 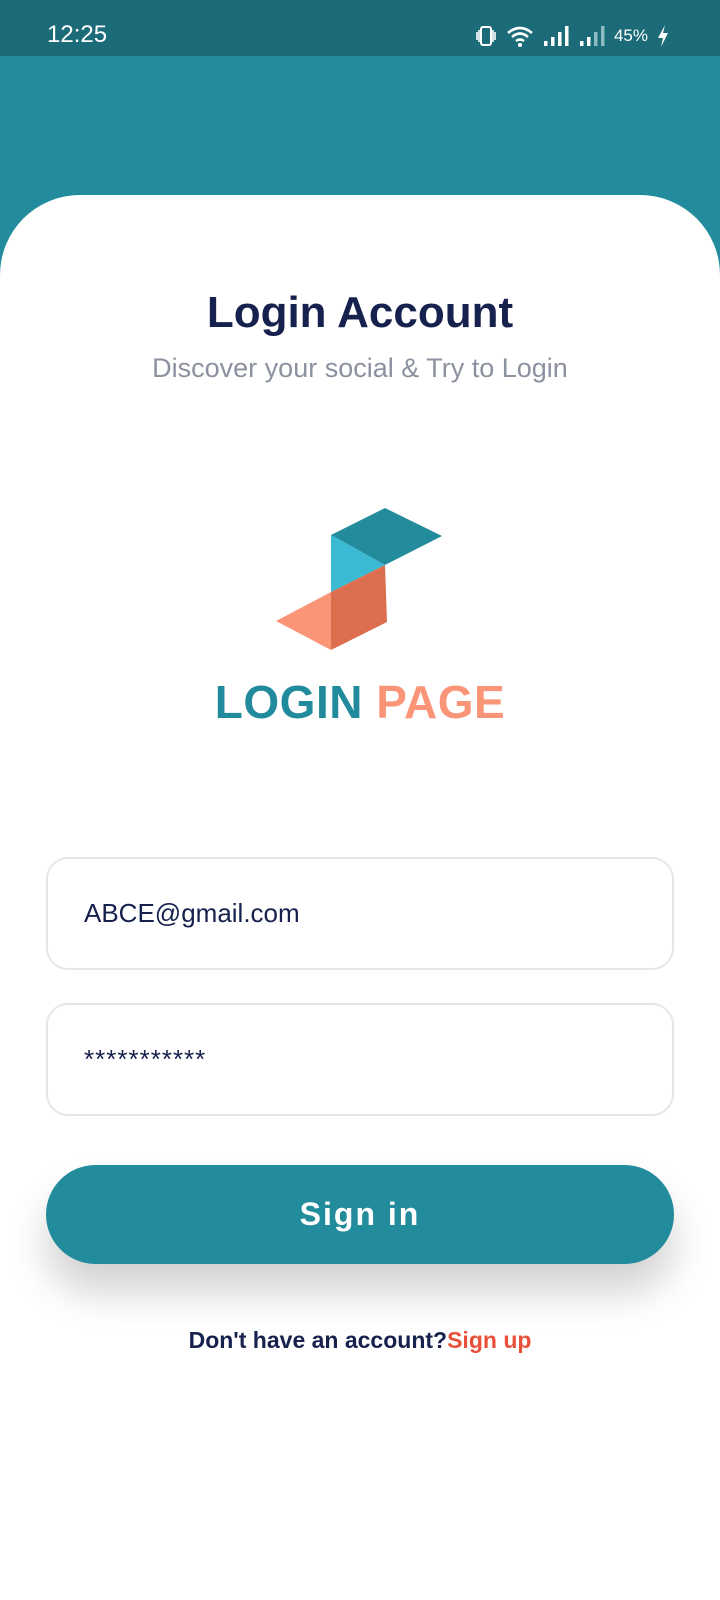 What do you see at coordinates (592, 36) in the screenshot?
I see `signal-weak-icon` at bounding box center [592, 36].